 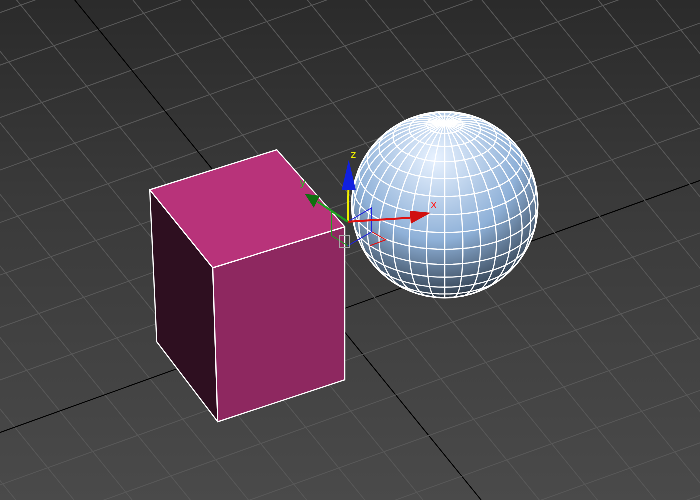 What do you see at coordinates (353, 155) in the screenshot?
I see `axis-label: z` at bounding box center [353, 155].